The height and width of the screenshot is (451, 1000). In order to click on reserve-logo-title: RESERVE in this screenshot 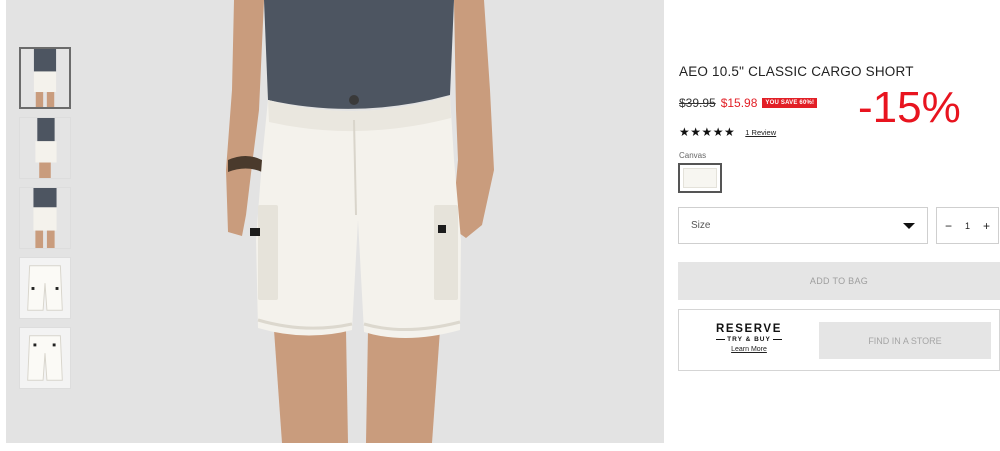, I will do `click(749, 329)`.